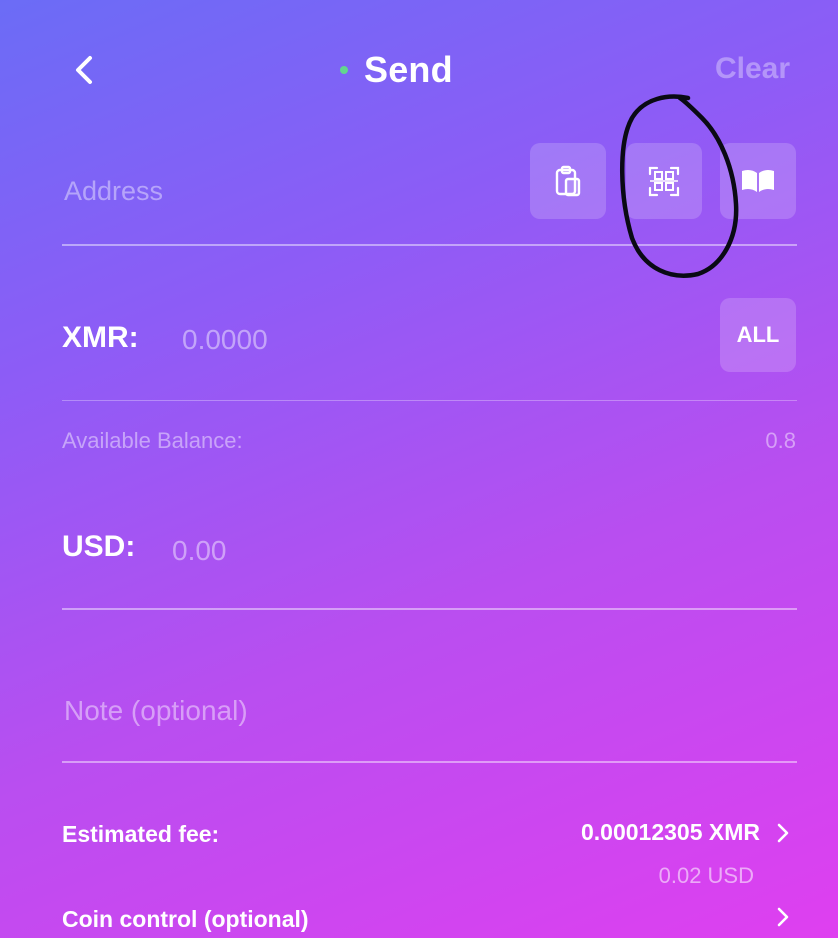 This screenshot has width=838, height=938. I want to click on chevron-left-icon, so click(84, 70).